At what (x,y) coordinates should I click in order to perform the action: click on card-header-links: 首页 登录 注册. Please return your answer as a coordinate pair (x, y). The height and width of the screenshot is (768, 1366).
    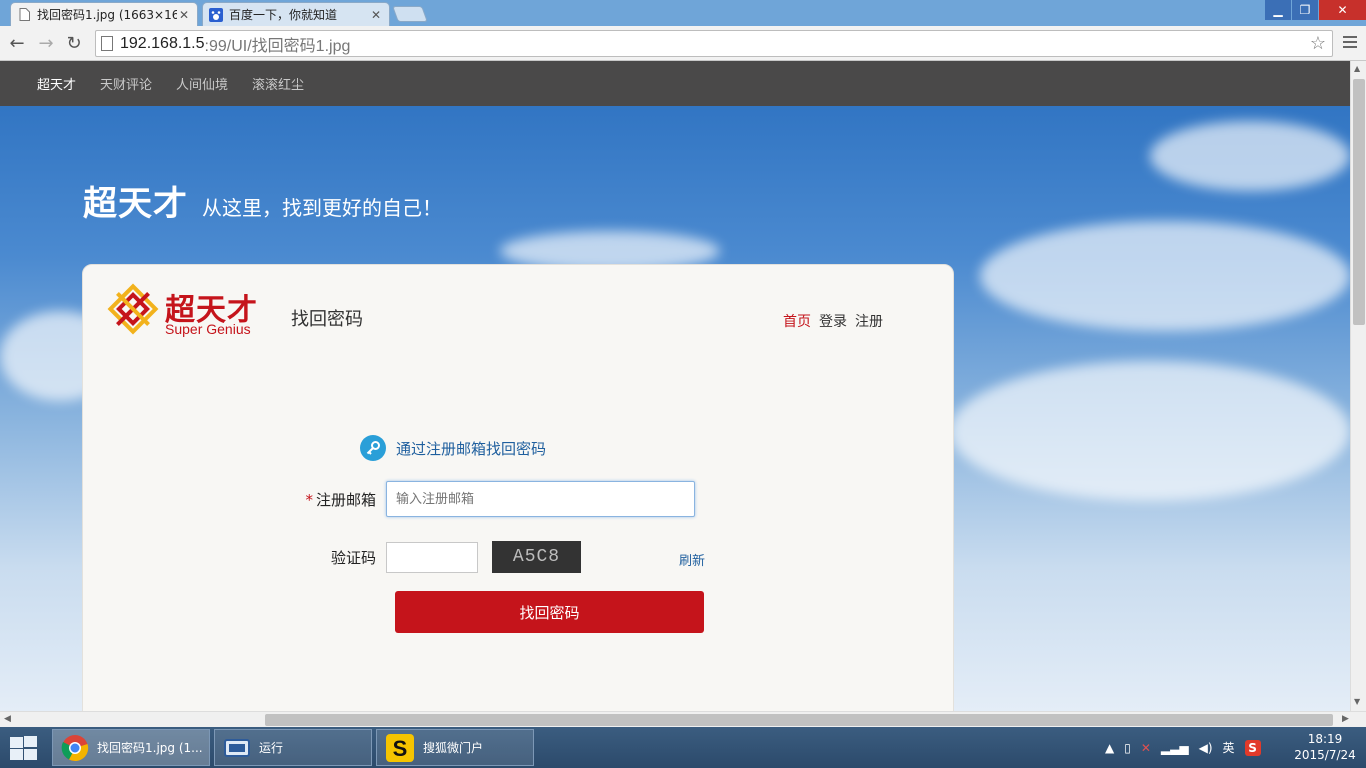
    Looking at the image, I should click on (833, 321).